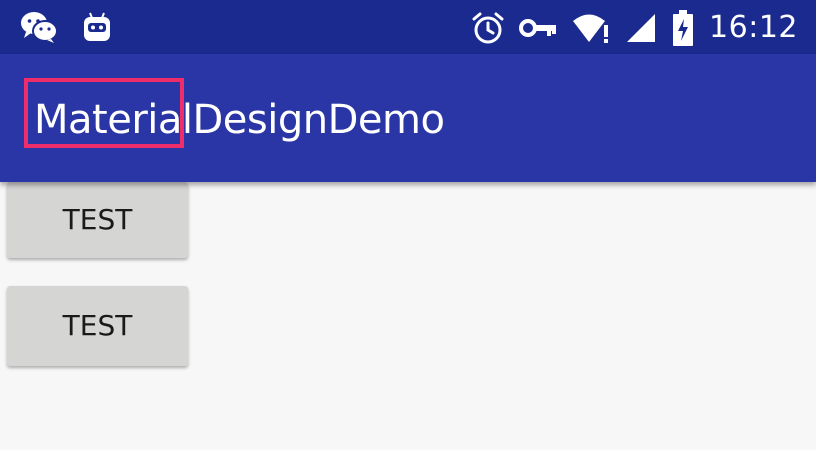 This screenshot has width=816, height=450. Describe the element at coordinates (538, 28) in the screenshot. I see `vpn-key-icon` at that location.